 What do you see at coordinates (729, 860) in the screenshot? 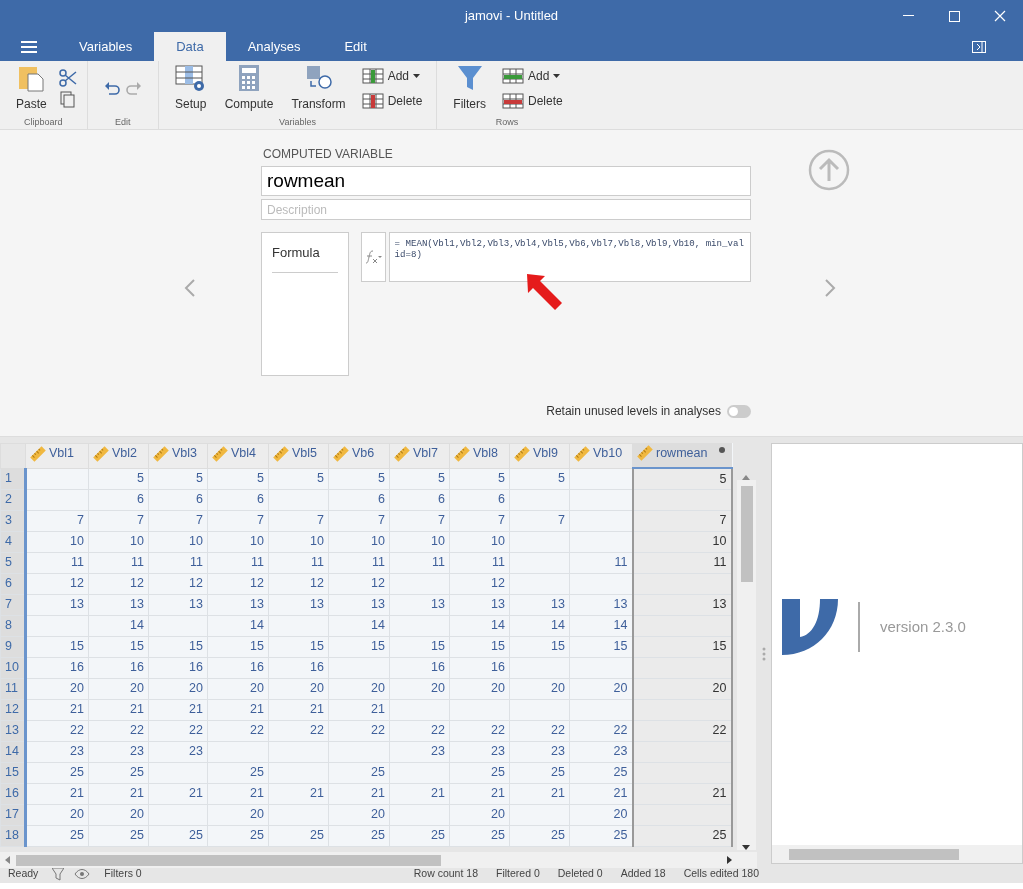
I see `scroll-right-icon` at bounding box center [729, 860].